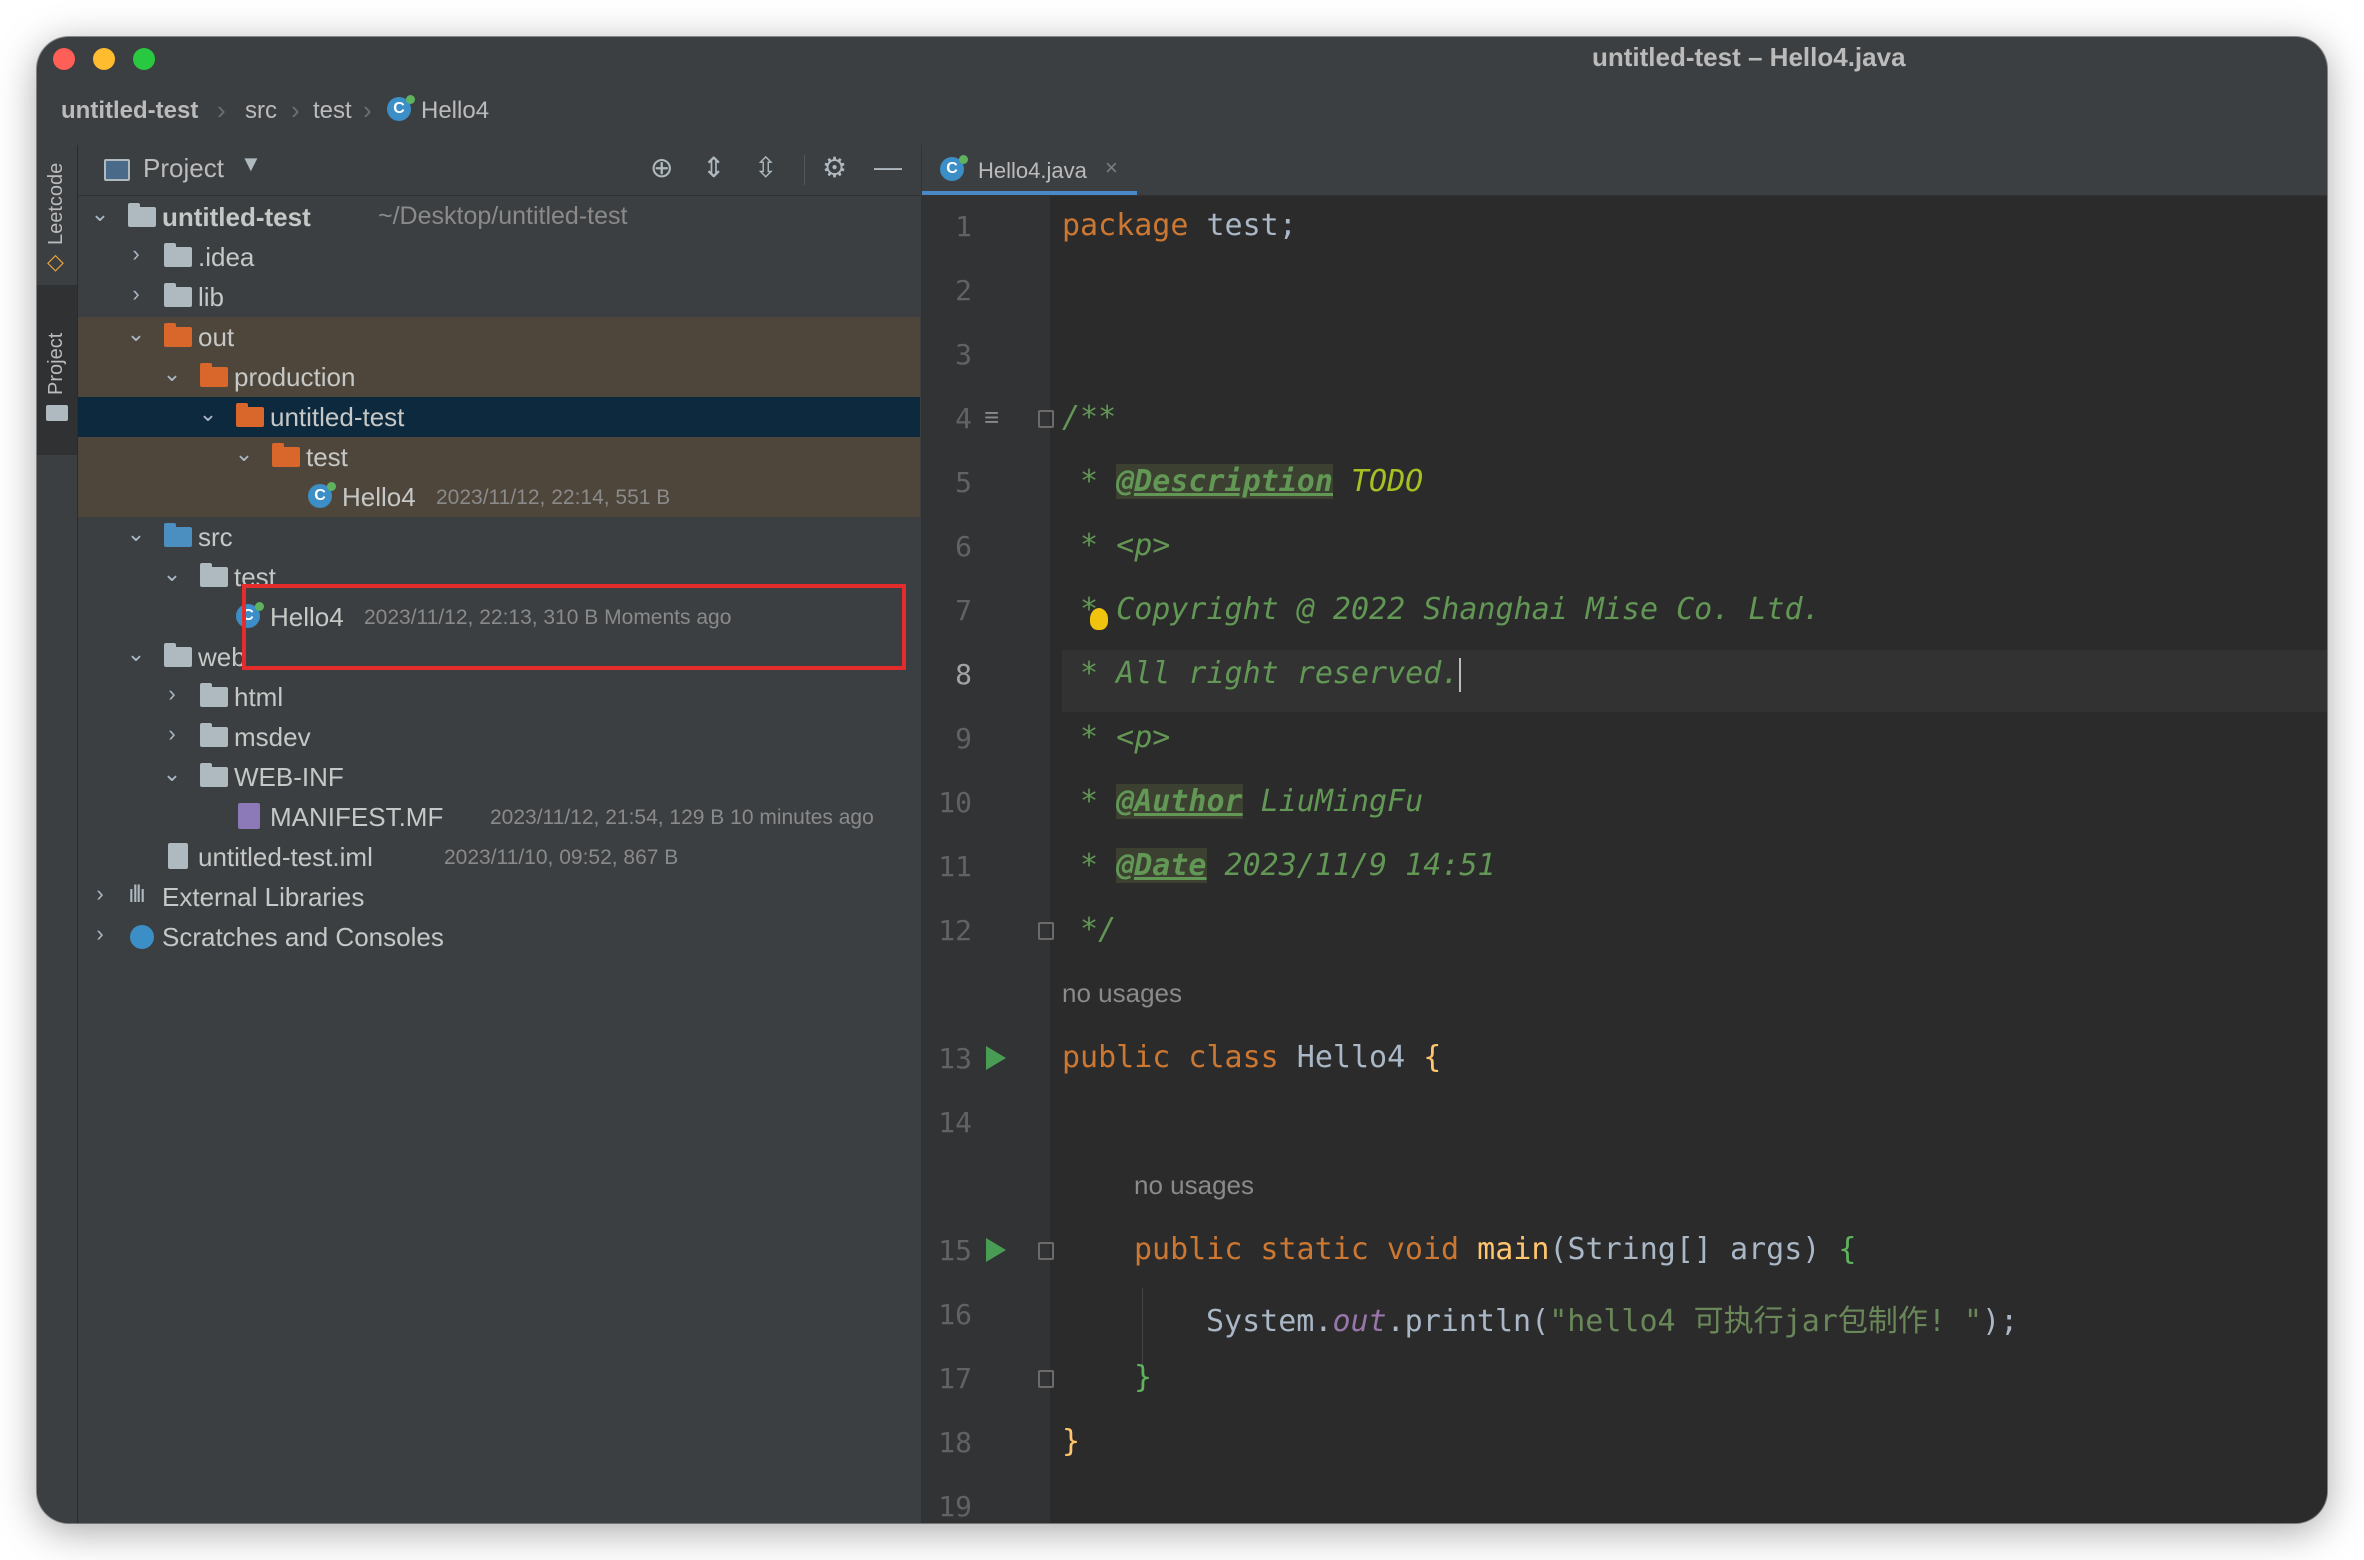 The image size is (2364, 1560). I want to click on breadcrumb: untitled-test › src › test › C Hello4, so click(1182, 113).